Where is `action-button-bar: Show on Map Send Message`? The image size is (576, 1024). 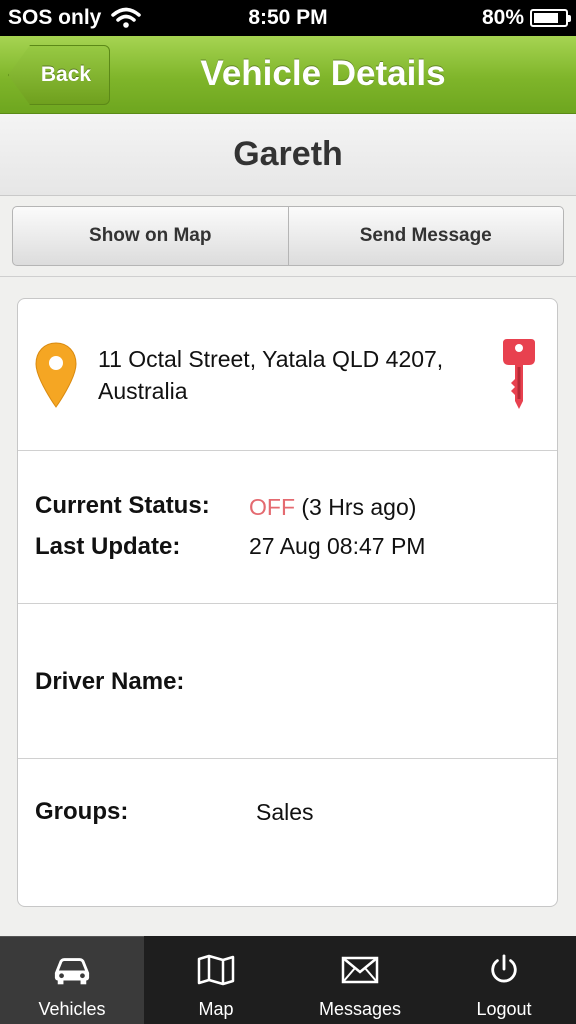 action-button-bar: Show on Map Send Message is located at coordinates (288, 236).